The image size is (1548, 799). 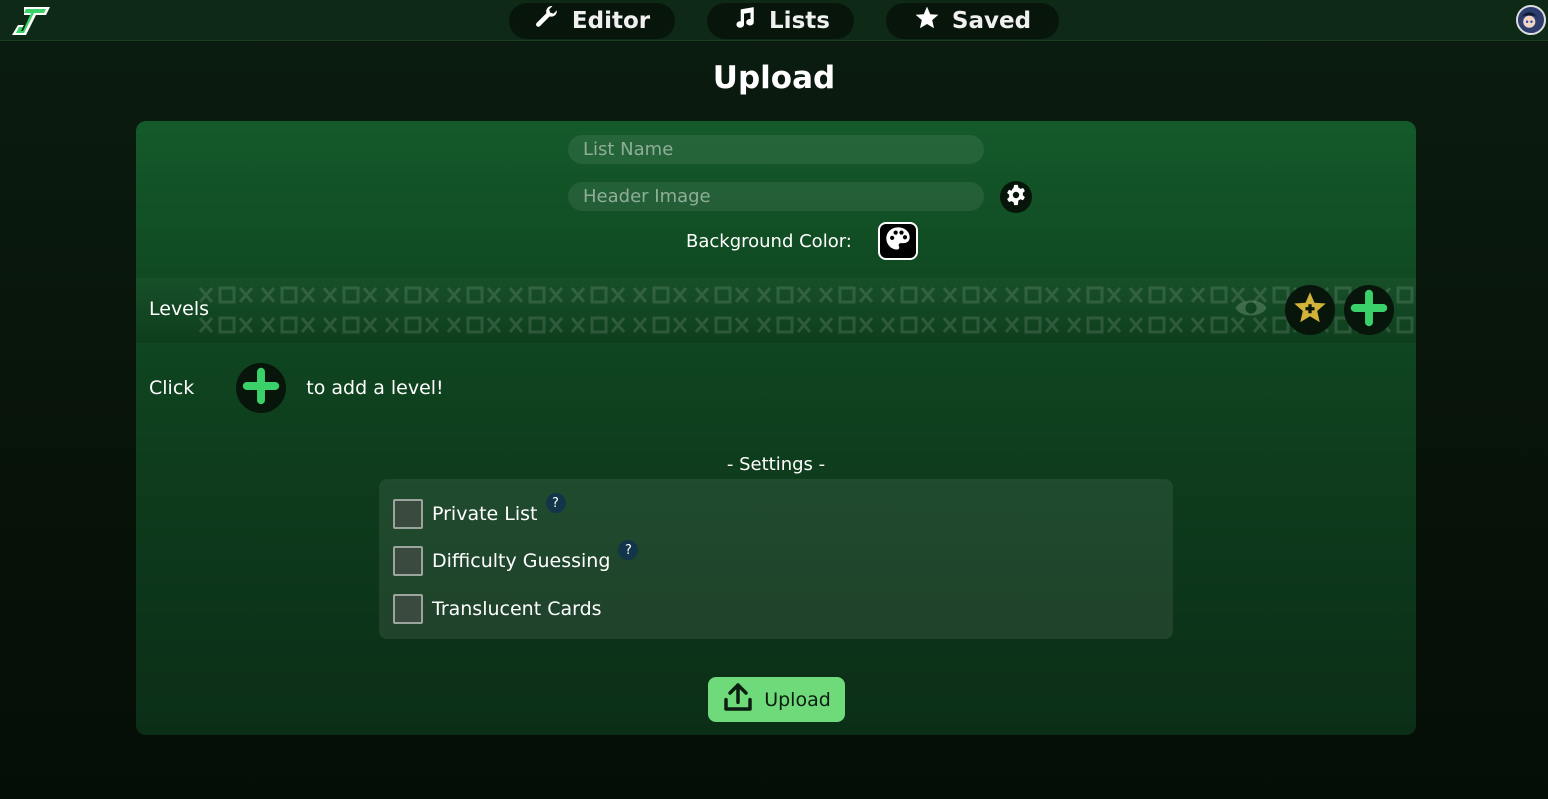 What do you see at coordinates (776, 196) in the screenshot?
I see `header-image-input` at bounding box center [776, 196].